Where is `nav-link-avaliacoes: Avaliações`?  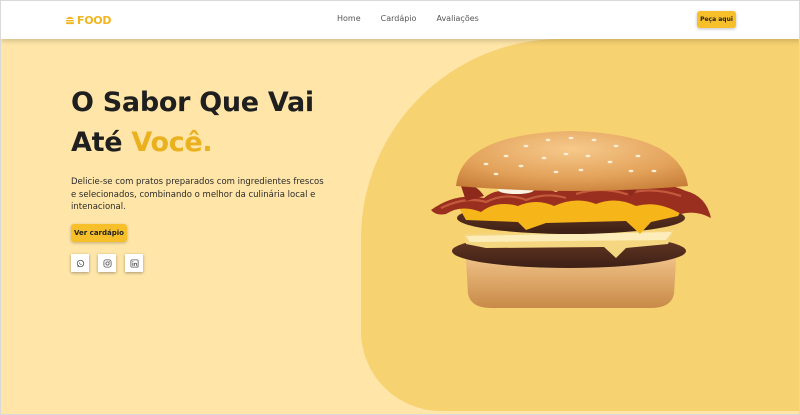 nav-link-avaliacoes: Avaliações is located at coordinates (457, 18).